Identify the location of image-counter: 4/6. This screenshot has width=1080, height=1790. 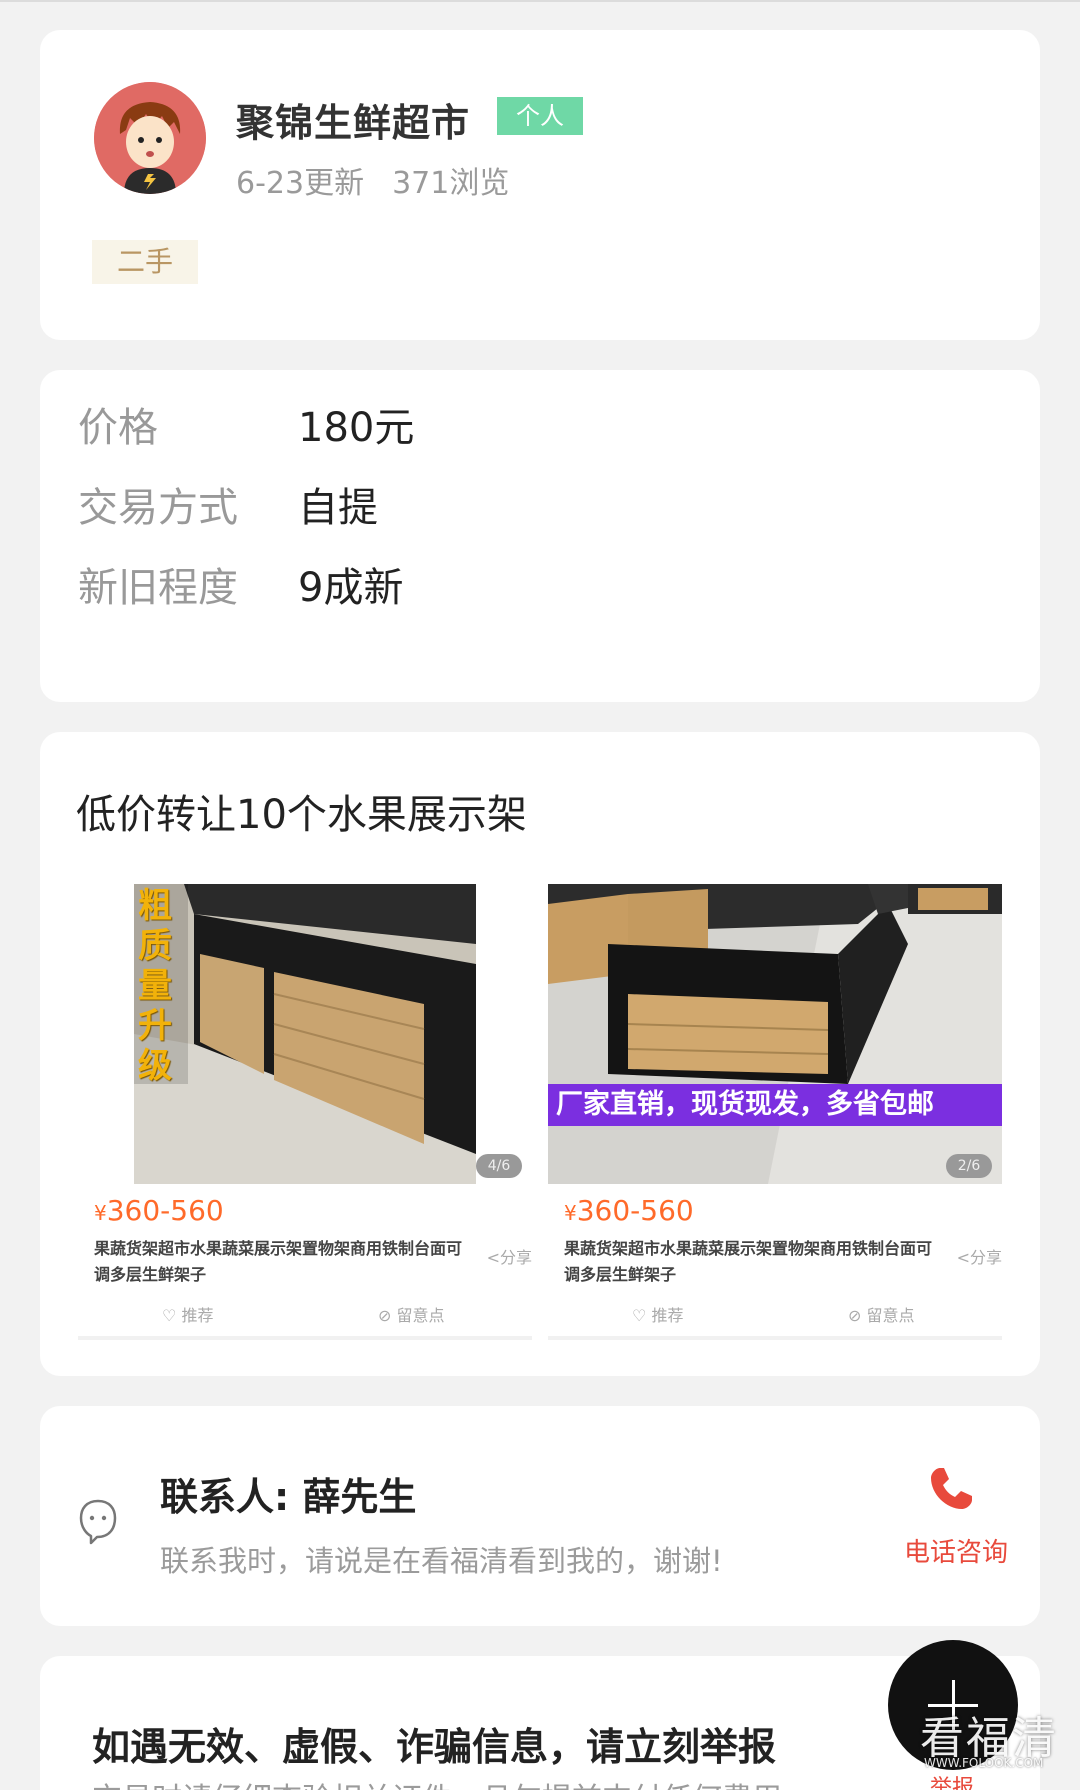
(499, 1166).